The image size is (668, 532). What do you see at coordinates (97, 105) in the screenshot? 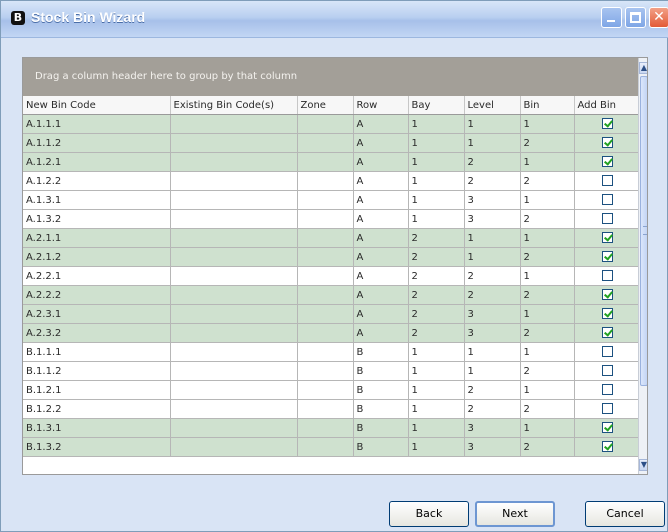
I see `column-header: New Bin Code` at bounding box center [97, 105].